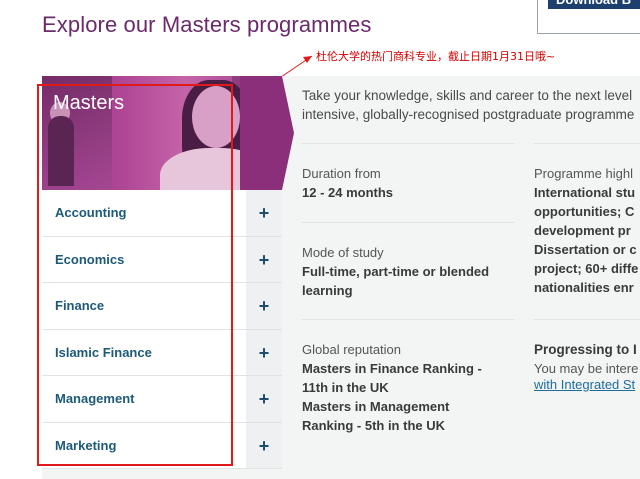 The height and width of the screenshot is (479, 640). I want to click on duration-block: Duration from 12 - 24 months, so click(409, 184).